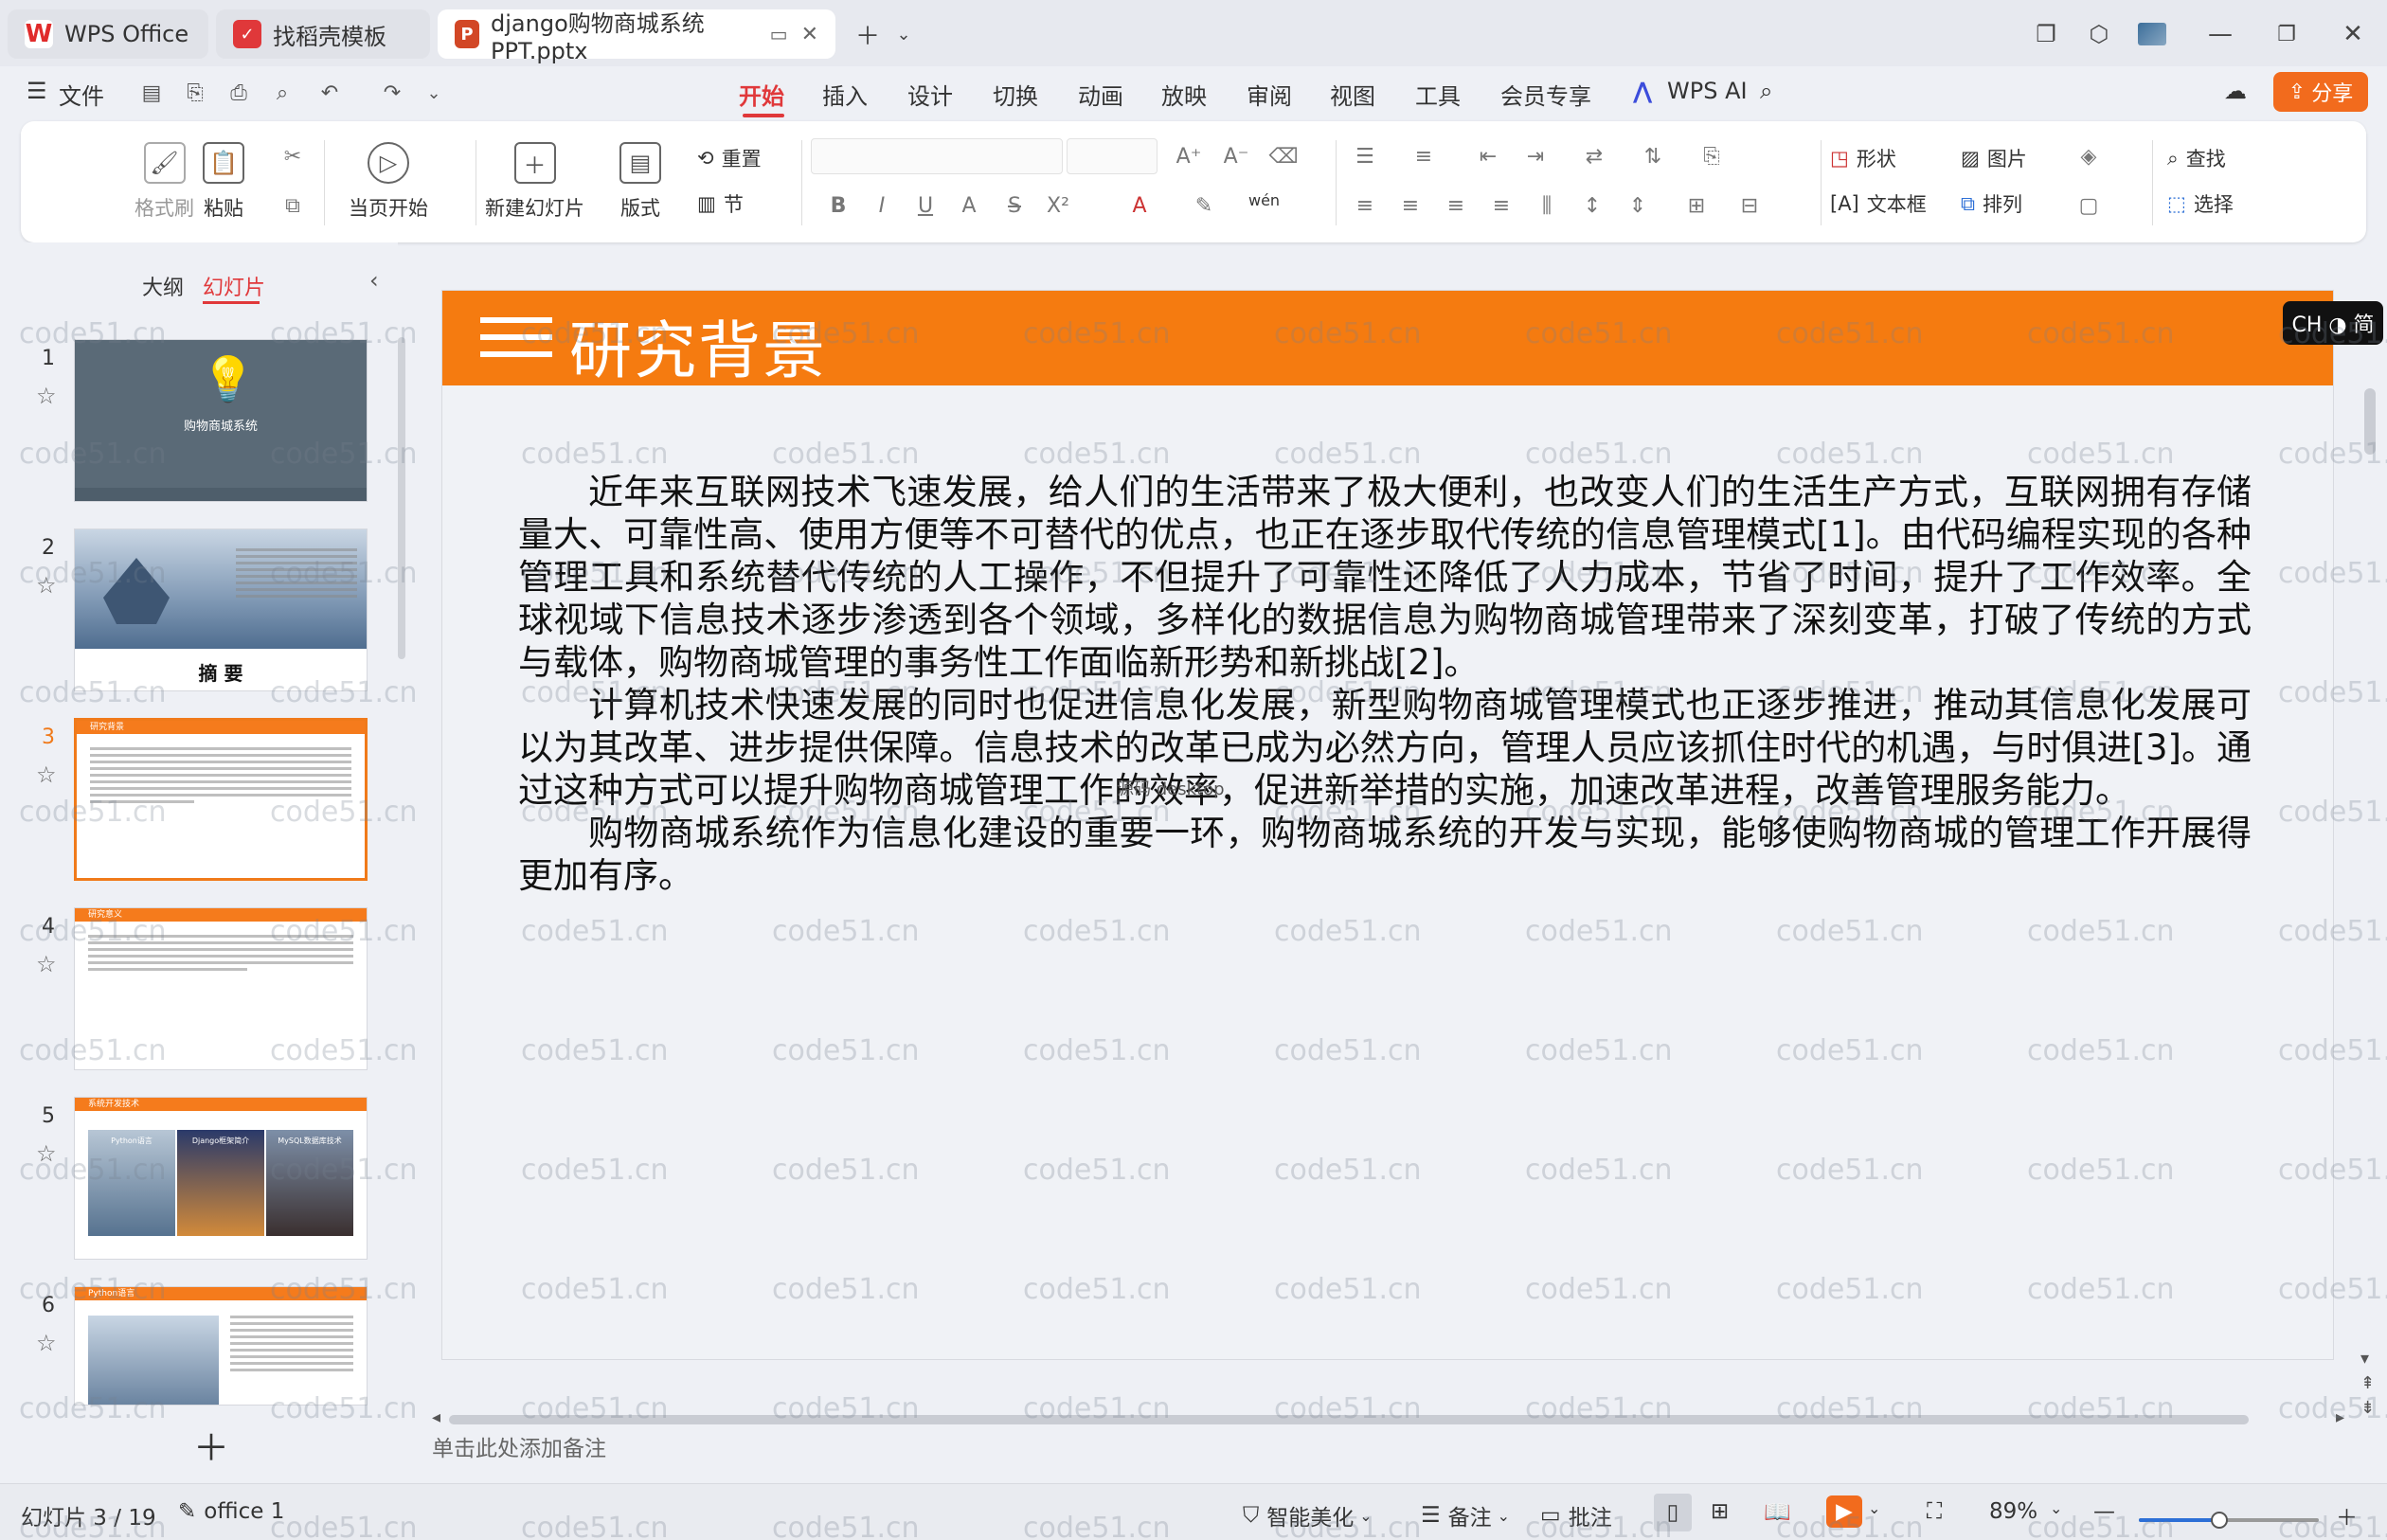  Describe the element at coordinates (1058, 205) in the screenshot. I see `superscript-icon: X²` at that location.